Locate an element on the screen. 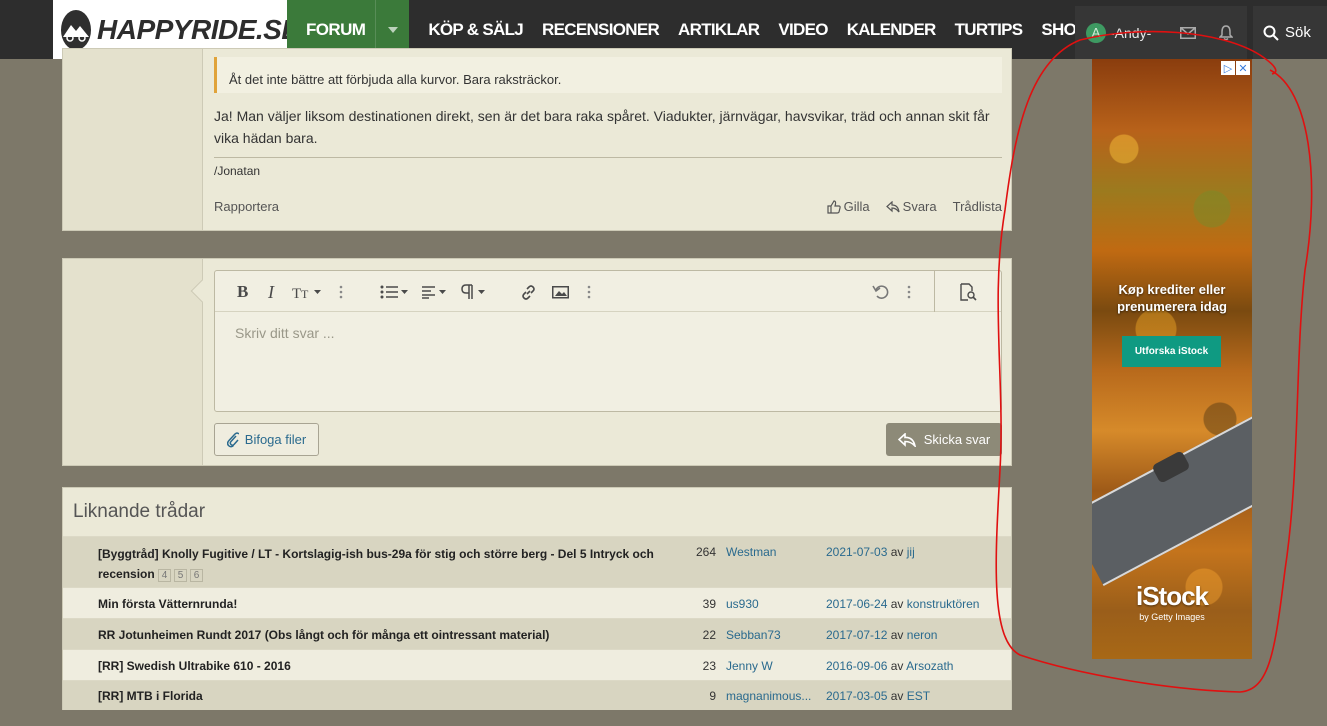 Image resolution: width=1327 pixels, height=726 pixels. reply-count: 264 is located at coordinates (705, 552).